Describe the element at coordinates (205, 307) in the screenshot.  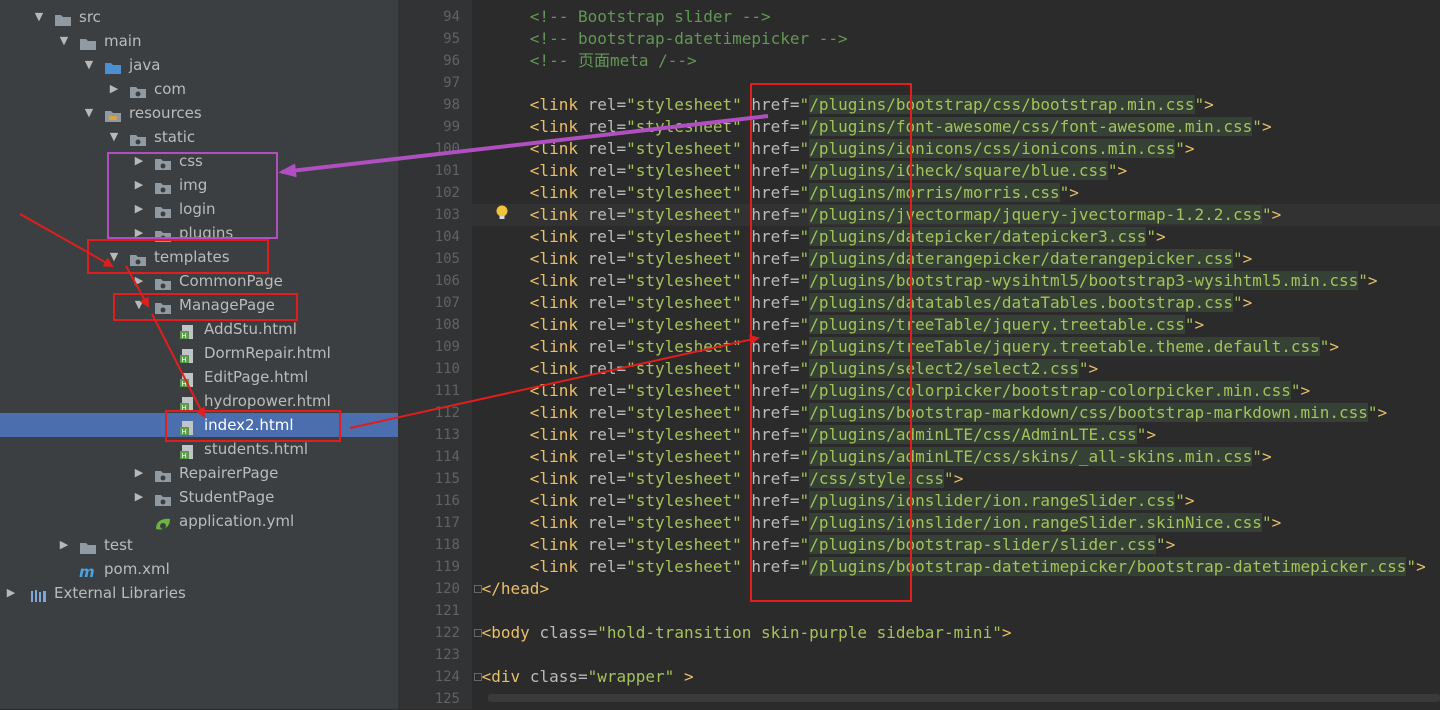
I see `annotation-box-managepage` at that location.